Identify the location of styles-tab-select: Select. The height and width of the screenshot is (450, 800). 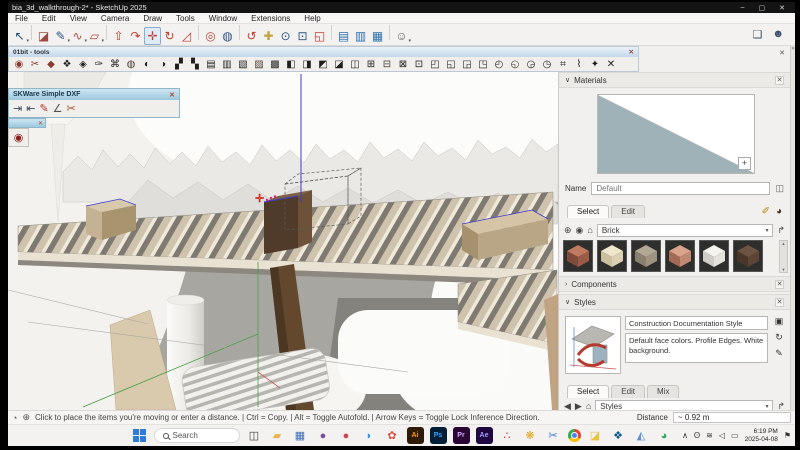
(588, 391).